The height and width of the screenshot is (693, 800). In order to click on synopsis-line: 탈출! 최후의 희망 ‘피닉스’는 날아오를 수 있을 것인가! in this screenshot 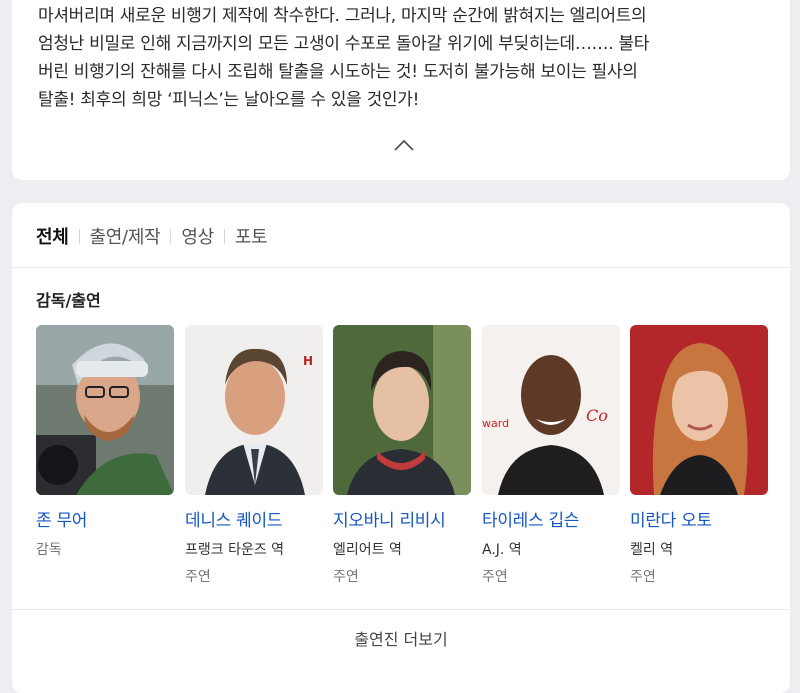, I will do `click(229, 100)`.